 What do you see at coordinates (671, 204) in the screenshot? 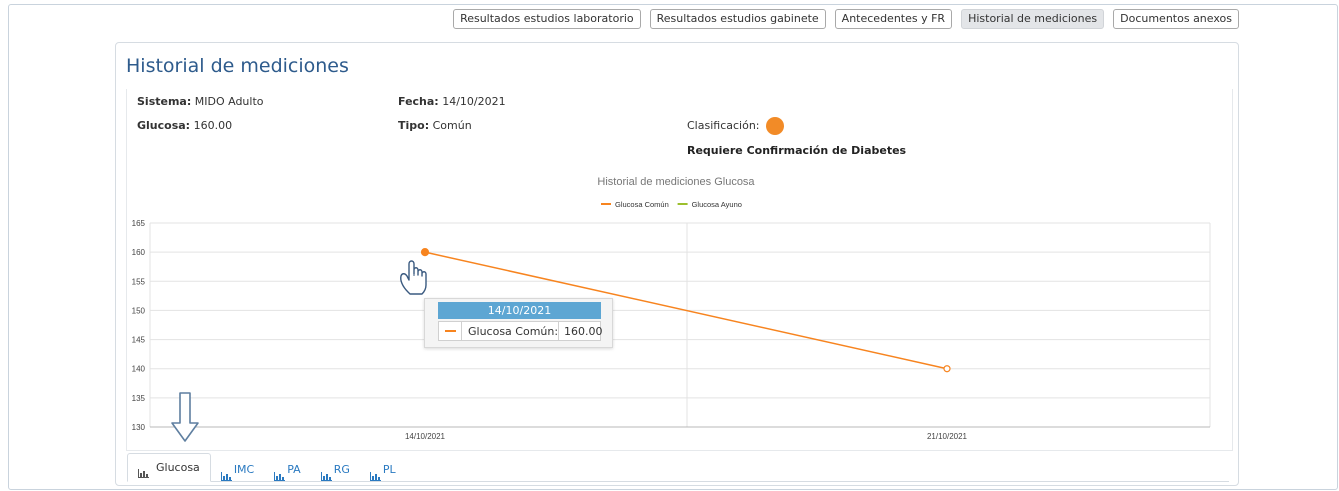
I see `chart-legend: Glucosa Común Glucosa Ayuno` at bounding box center [671, 204].